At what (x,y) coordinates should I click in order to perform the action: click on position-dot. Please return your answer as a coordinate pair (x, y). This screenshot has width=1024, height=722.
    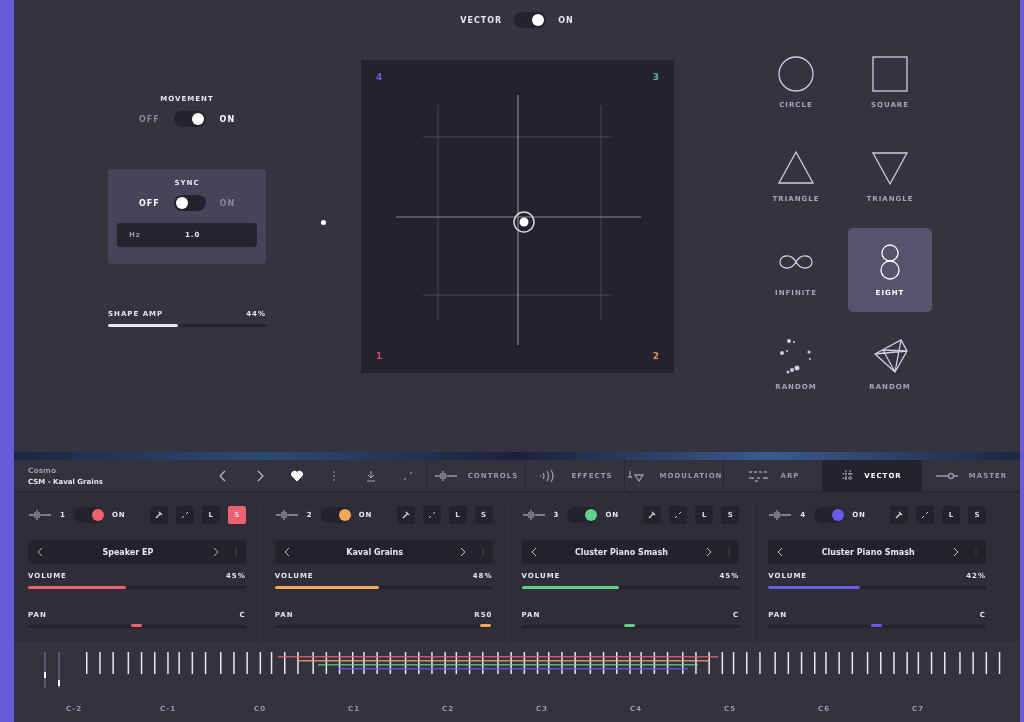
    Looking at the image, I should click on (323, 222).